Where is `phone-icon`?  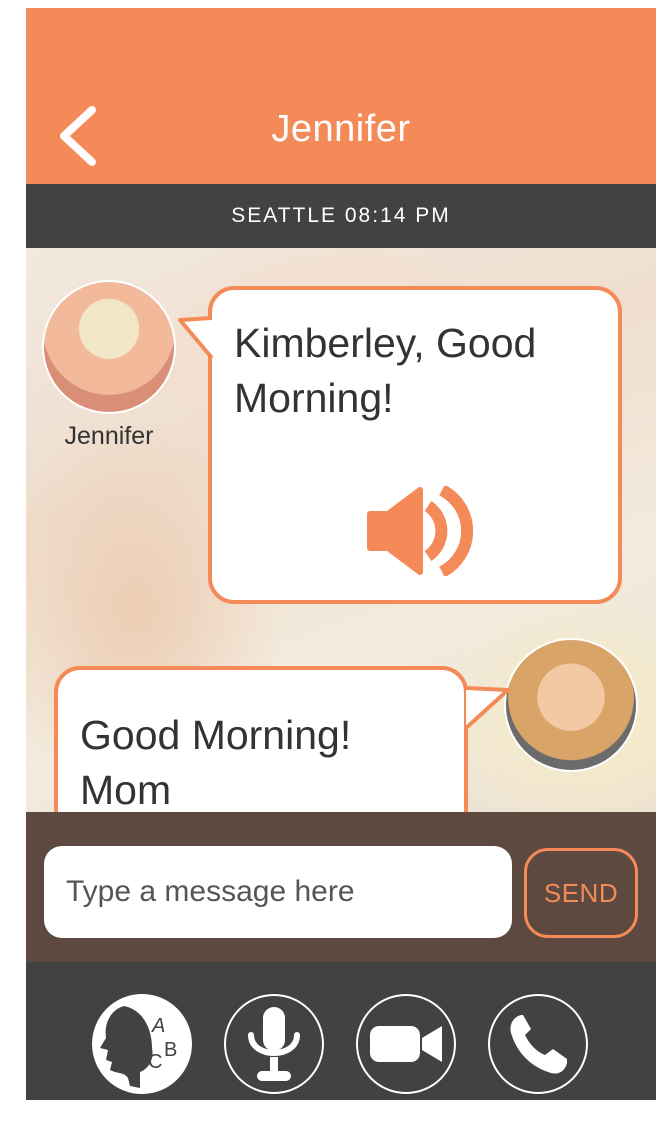
phone-icon is located at coordinates (538, 1044).